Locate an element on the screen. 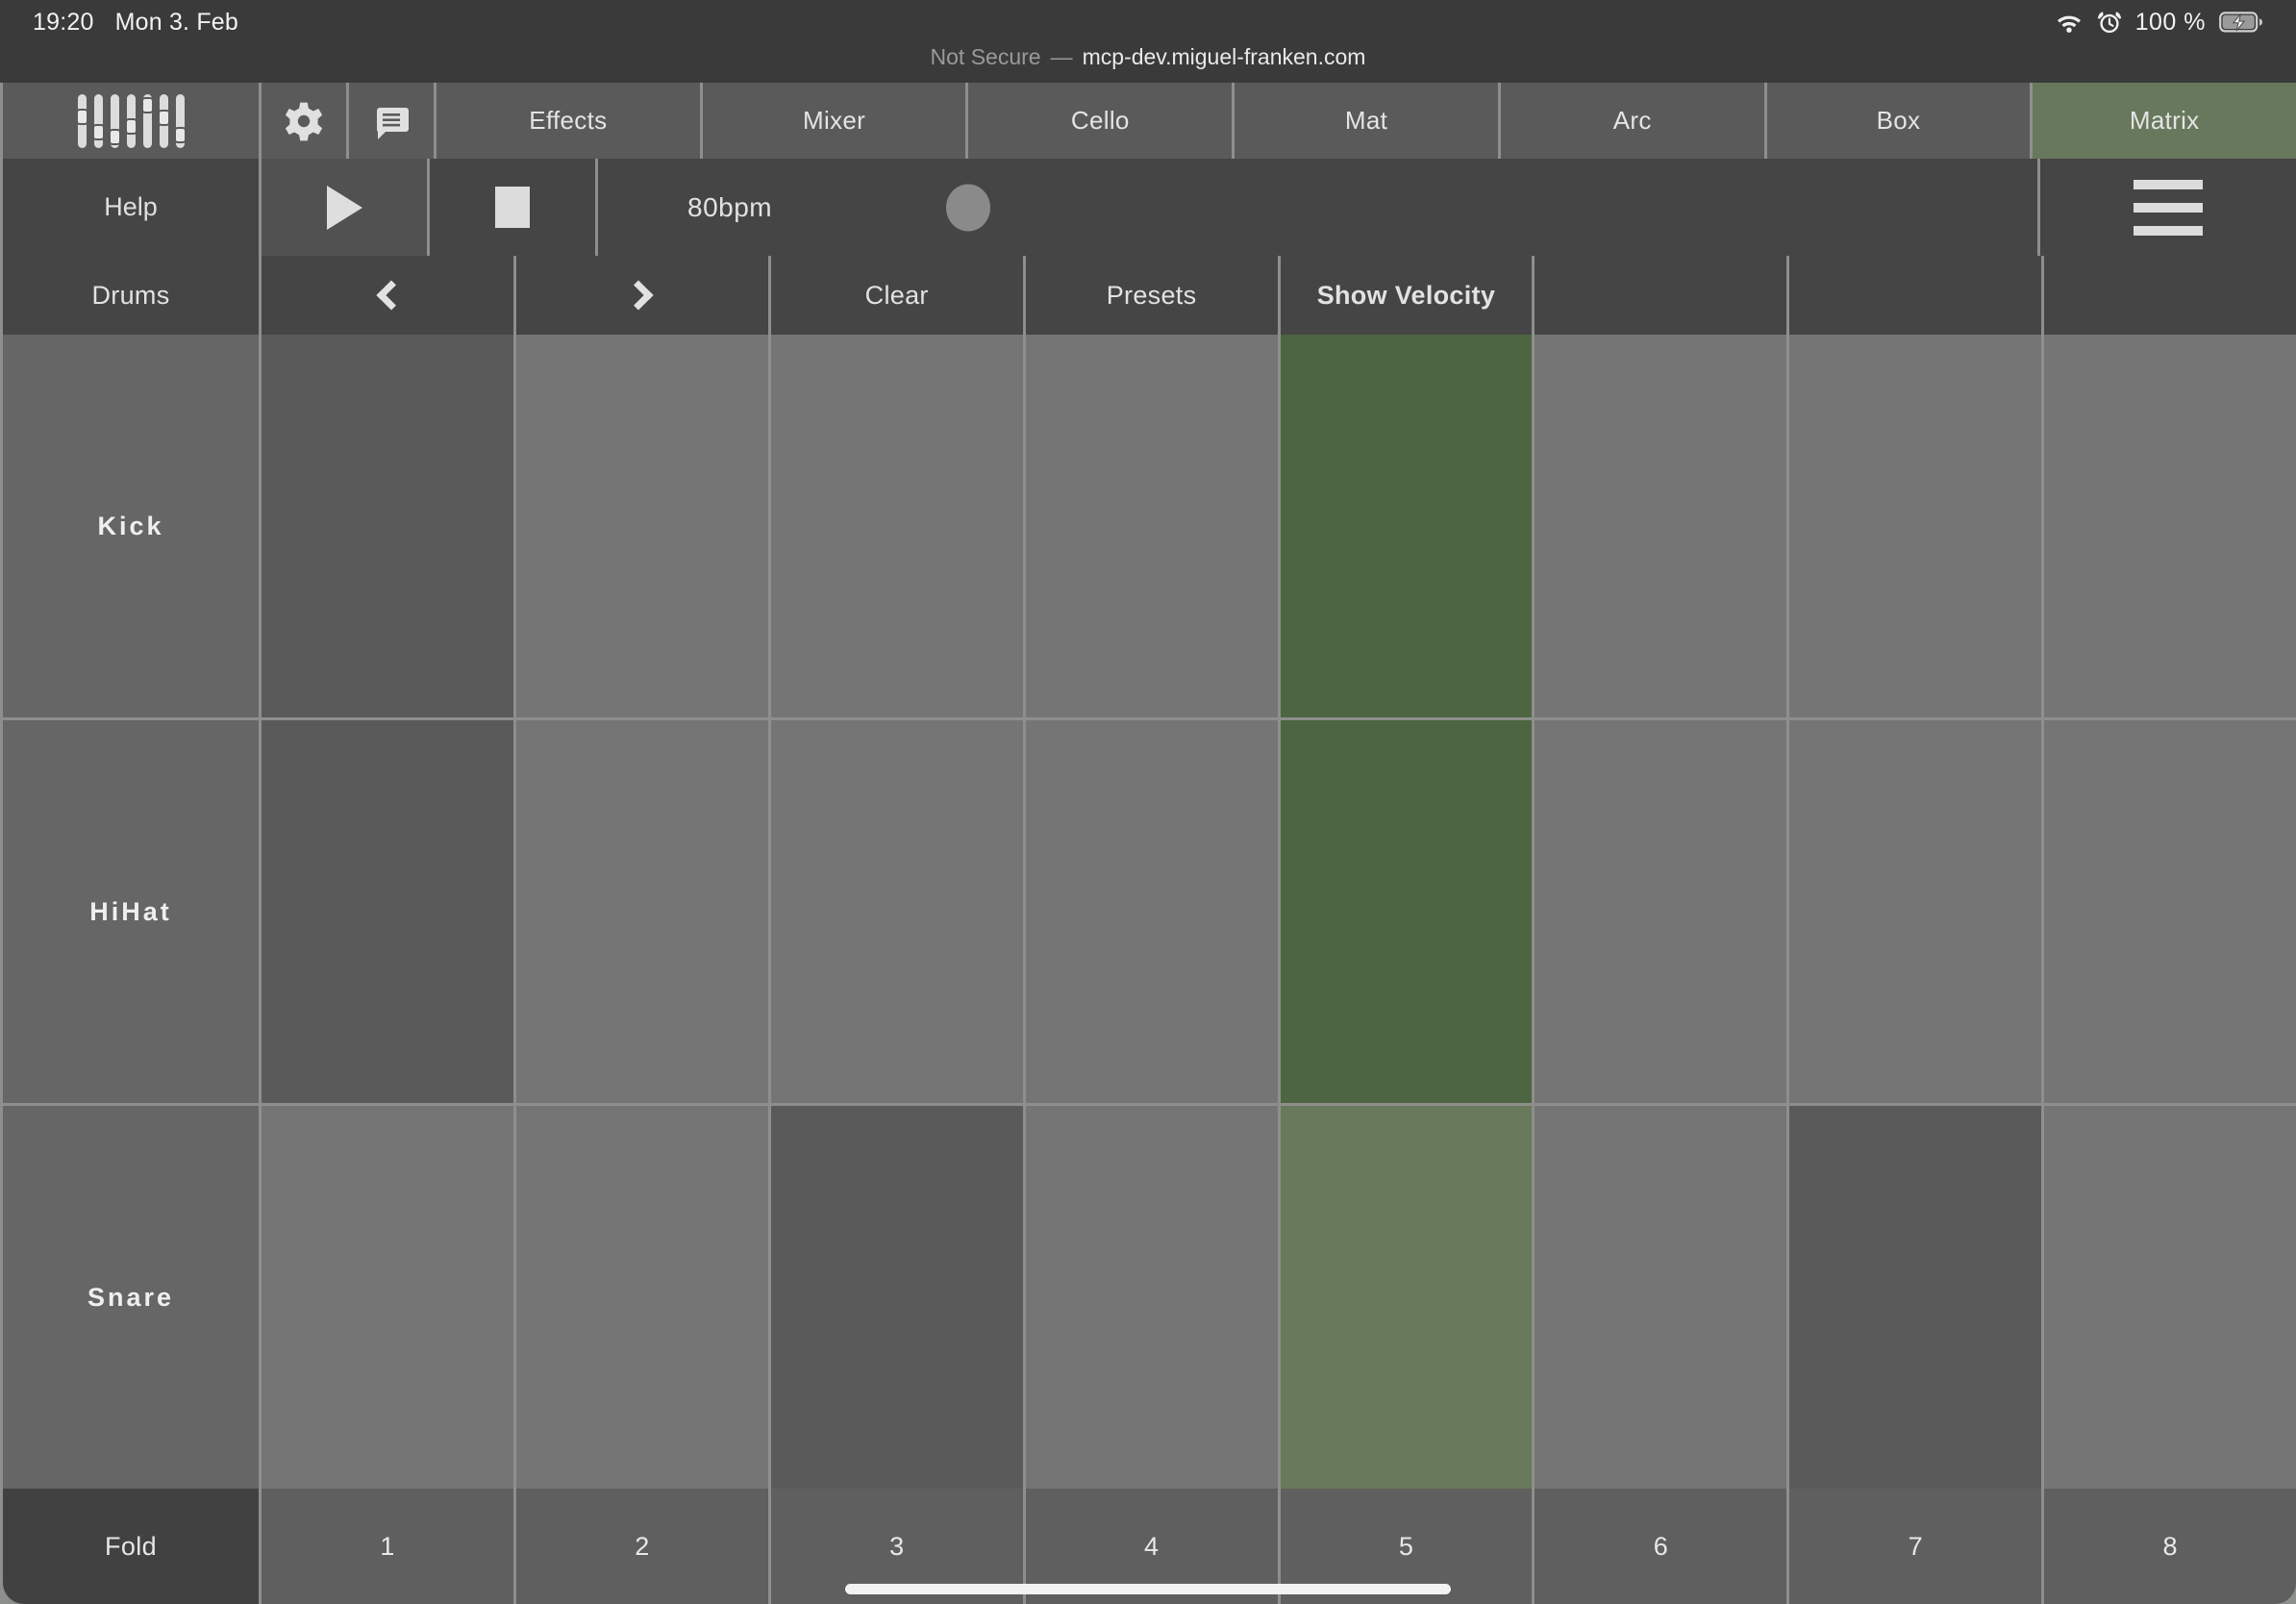 Image resolution: width=2296 pixels, height=1604 pixels. tab-label: Mixer is located at coordinates (834, 120).